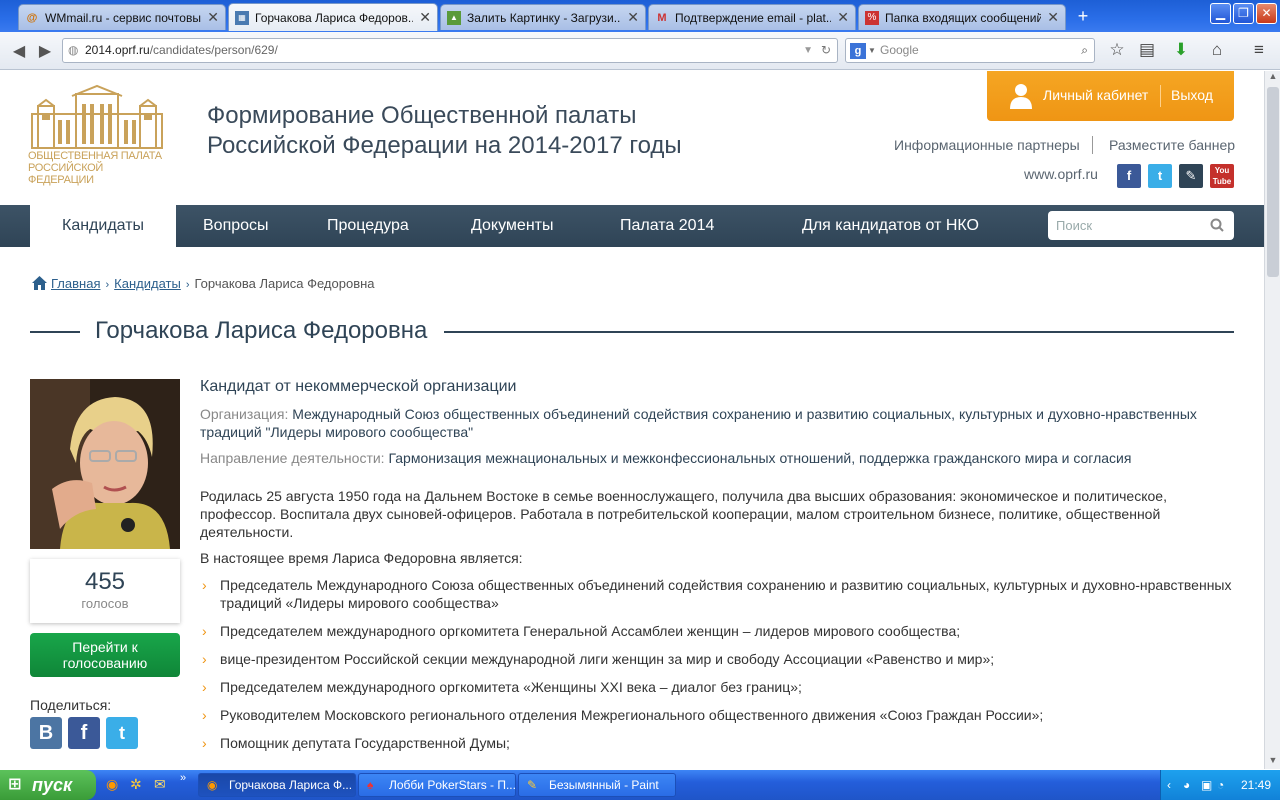 Image resolution: width=1280 pixels, height=800 pixels. What do you see at coordinates (19, 51) in the screenshot?
I see `back-icon: ◀` at bounding box center [19, 51].